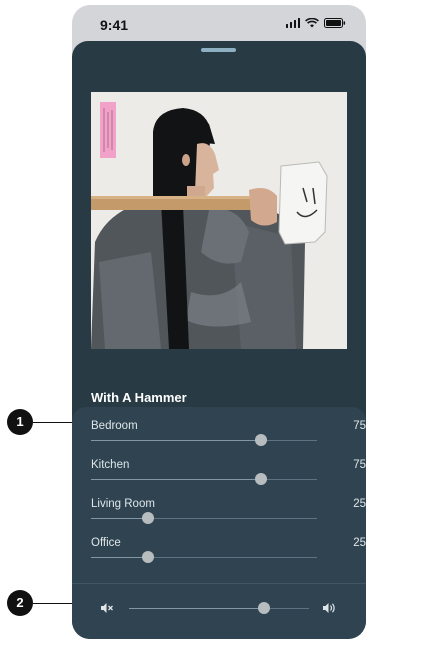 This screenshot has height=645, width=434. What do you see at coordinates (139, 397) in the screenshot?
I see `song-title: With A Hammer` at bounding box center [139, 397].